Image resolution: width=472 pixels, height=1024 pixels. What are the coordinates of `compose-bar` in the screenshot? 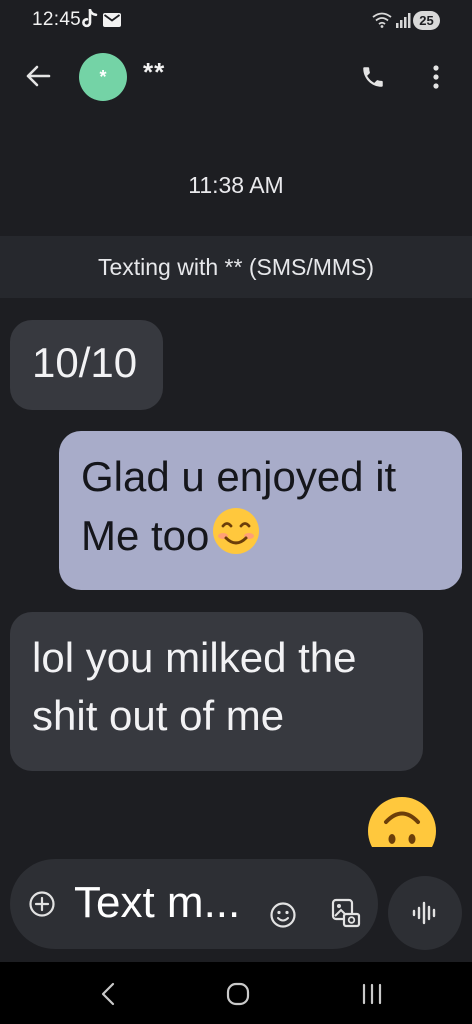 It's located at (194, 904).